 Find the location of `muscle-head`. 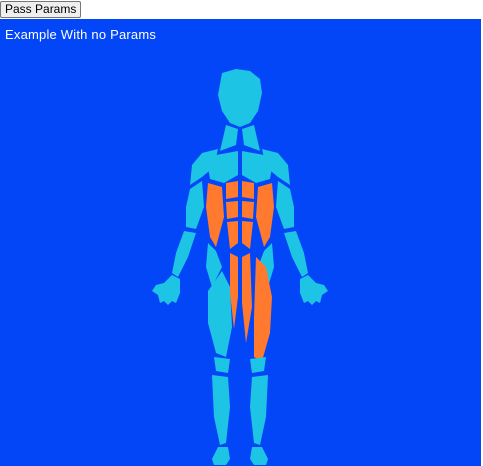

muscle-head is located at coordinates (240, 98).